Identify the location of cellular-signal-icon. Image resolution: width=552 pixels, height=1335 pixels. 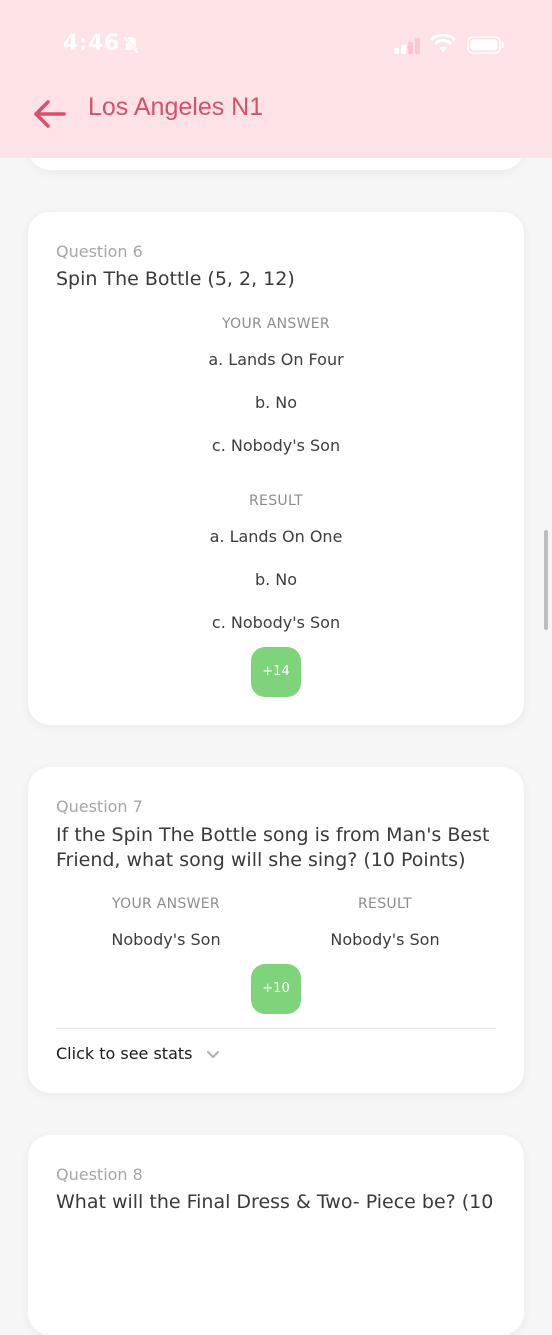
(408, 48).